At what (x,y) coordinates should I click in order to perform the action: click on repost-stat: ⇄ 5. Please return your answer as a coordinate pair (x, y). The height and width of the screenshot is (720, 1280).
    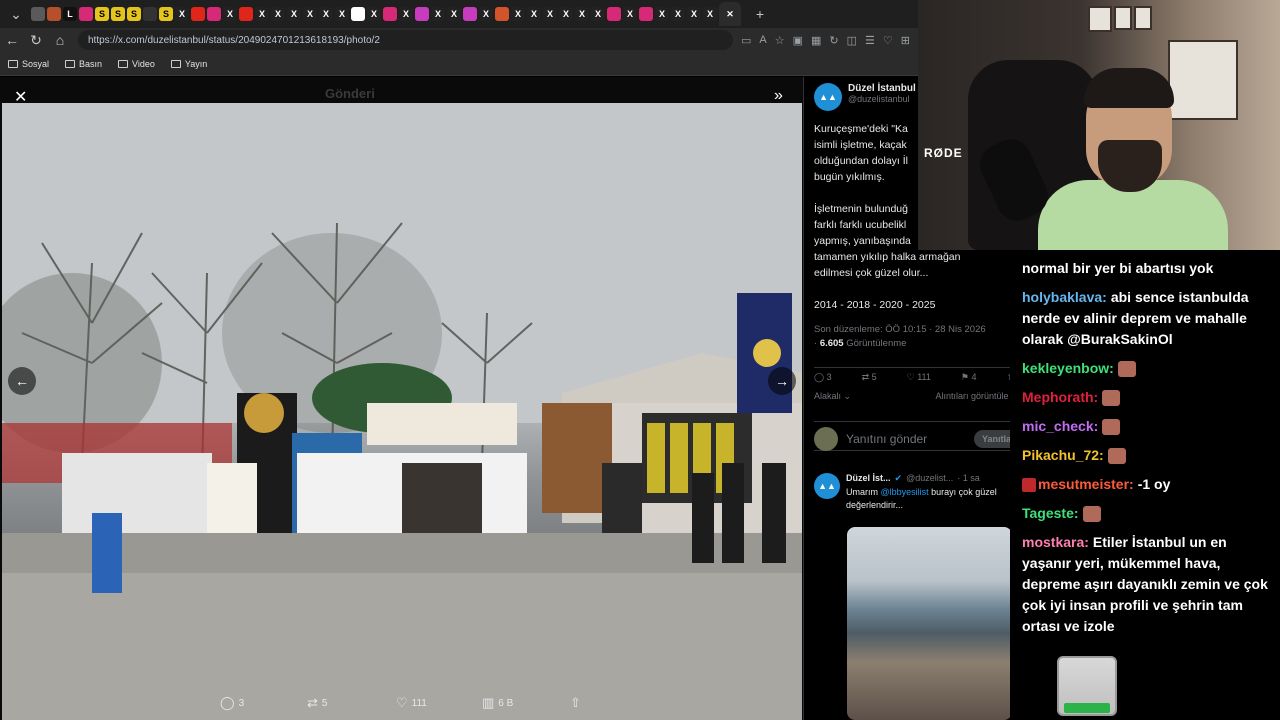
    Looking at the image, I should click on (869, 377).